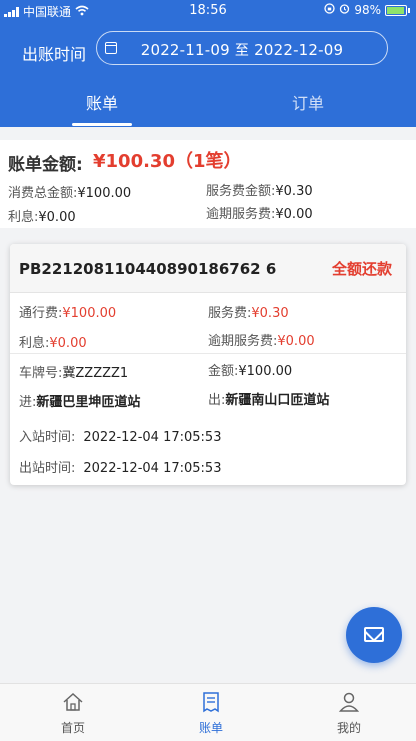 The image size is (416, 741). Describe the element at coordinates (208, 11) in the screenshot. I see `status-bar: 中国联通 18:56 98%` at that location.